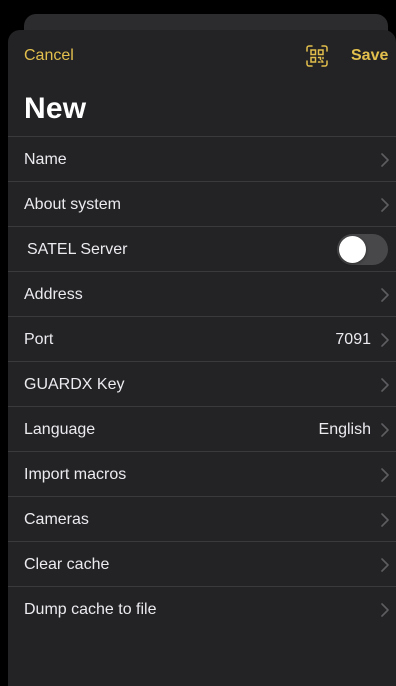 This screenshot has width=396, height=686. I want to click on save-button: Save, so click(369, 56).